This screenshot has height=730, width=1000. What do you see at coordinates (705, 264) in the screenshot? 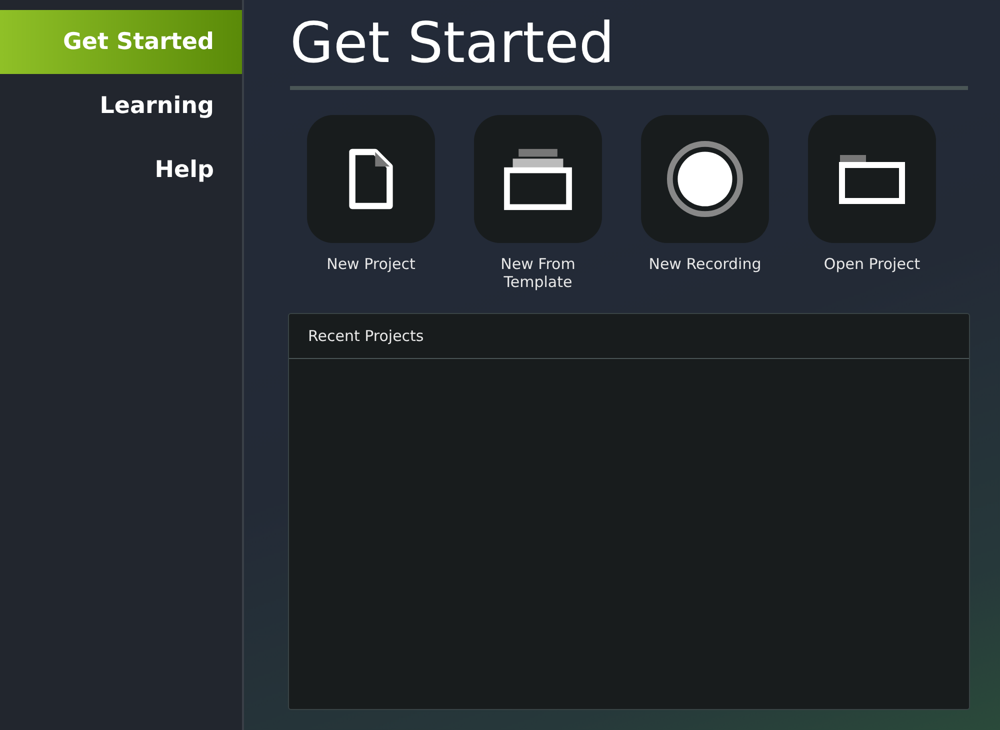
I see `action-label: New Recording` at bounding box center [705, 264].